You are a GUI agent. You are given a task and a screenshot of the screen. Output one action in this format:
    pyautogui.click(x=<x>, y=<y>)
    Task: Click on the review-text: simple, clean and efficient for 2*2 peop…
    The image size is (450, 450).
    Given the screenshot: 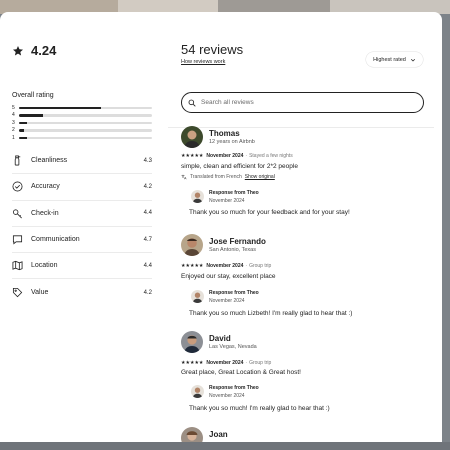 What is the action you would take?
    pyautogui.click(x=239, y=166)
    